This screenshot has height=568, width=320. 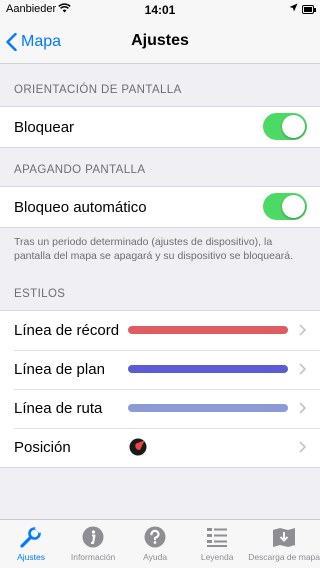 I want to click on status-bar: Aanbieder 14:01, so click(x=160, y=10).